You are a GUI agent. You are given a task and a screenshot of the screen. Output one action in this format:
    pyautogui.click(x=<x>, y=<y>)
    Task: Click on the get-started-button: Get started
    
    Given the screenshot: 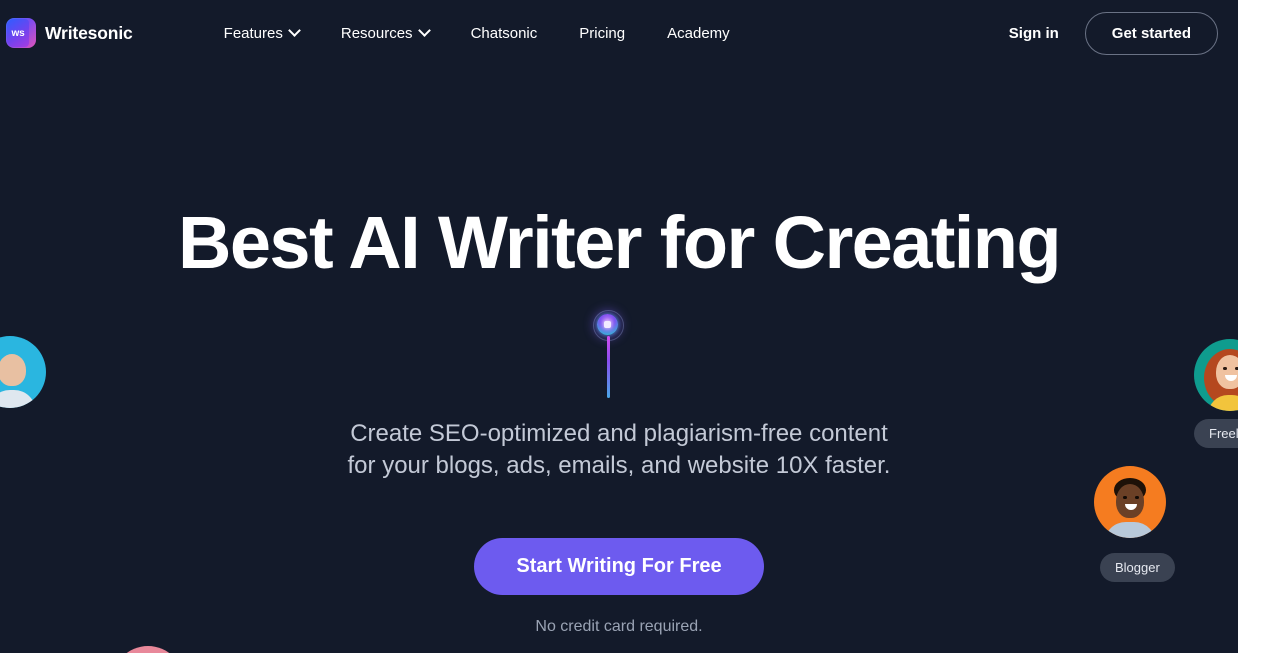 What is the action you would take?
    pyautogui.click(x=1151, y=33)
    